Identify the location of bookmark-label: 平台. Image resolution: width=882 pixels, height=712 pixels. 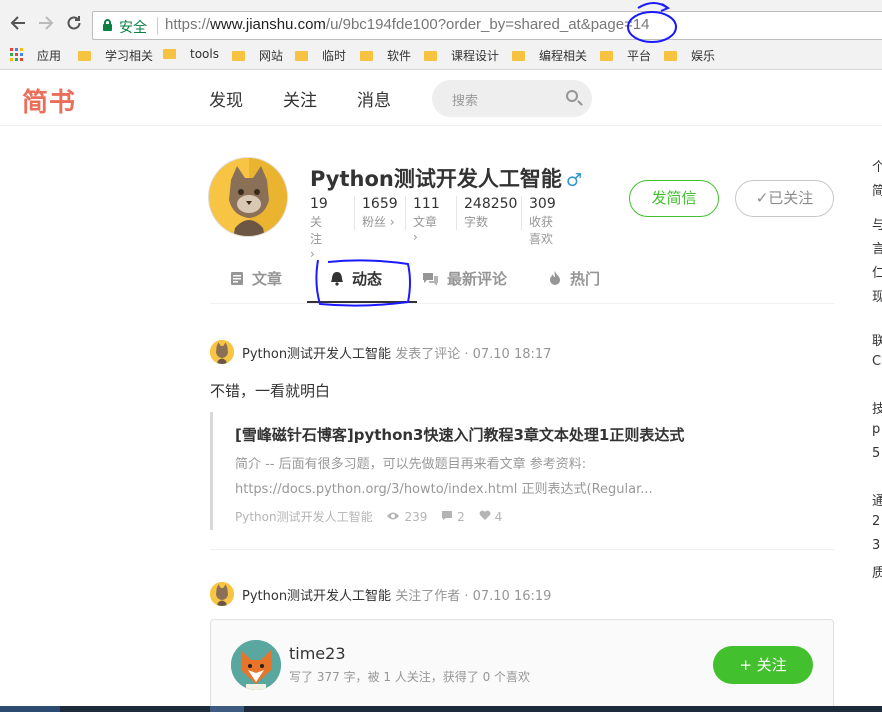
(639, 56).